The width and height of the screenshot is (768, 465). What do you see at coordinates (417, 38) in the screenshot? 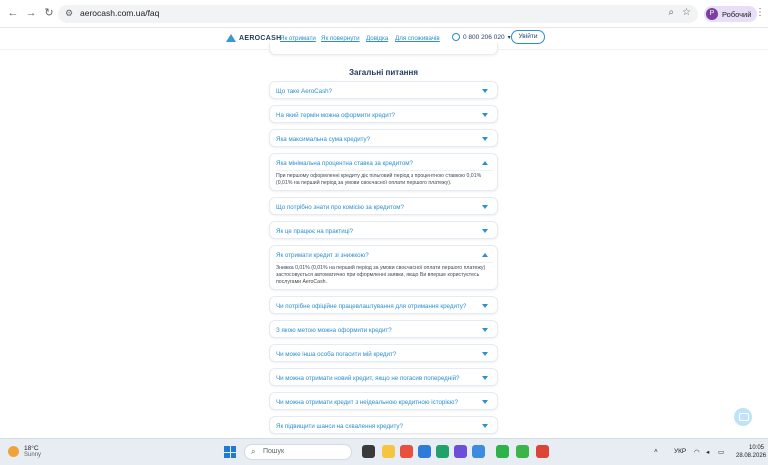
I see `nav-link-consumers: Для споживачів` at bounding box center [417, 38].